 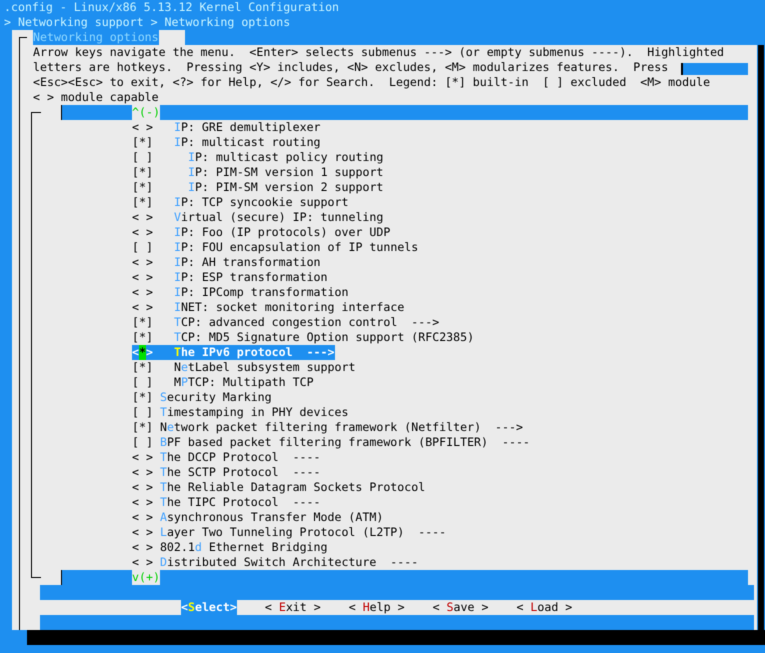 What do you see at coordinates (460, 607) in the screenshot?
I see `dialog-button: < Save >` at bounding box center [460, 607].